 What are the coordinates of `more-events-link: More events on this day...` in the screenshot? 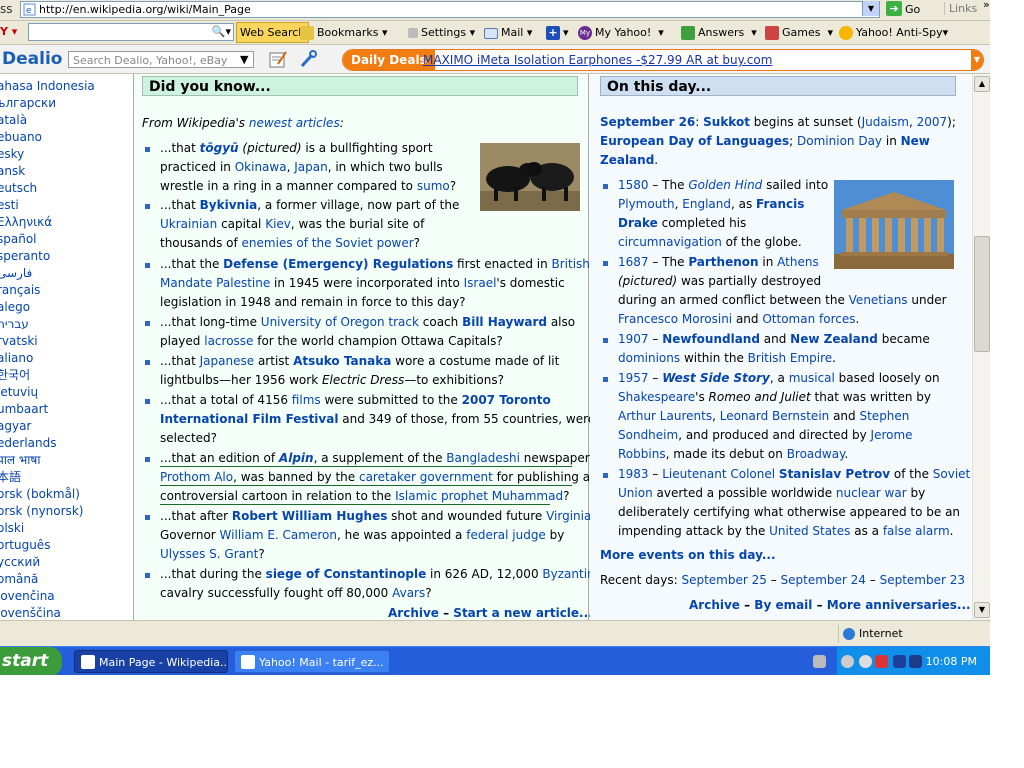 It's located at (688, 555).